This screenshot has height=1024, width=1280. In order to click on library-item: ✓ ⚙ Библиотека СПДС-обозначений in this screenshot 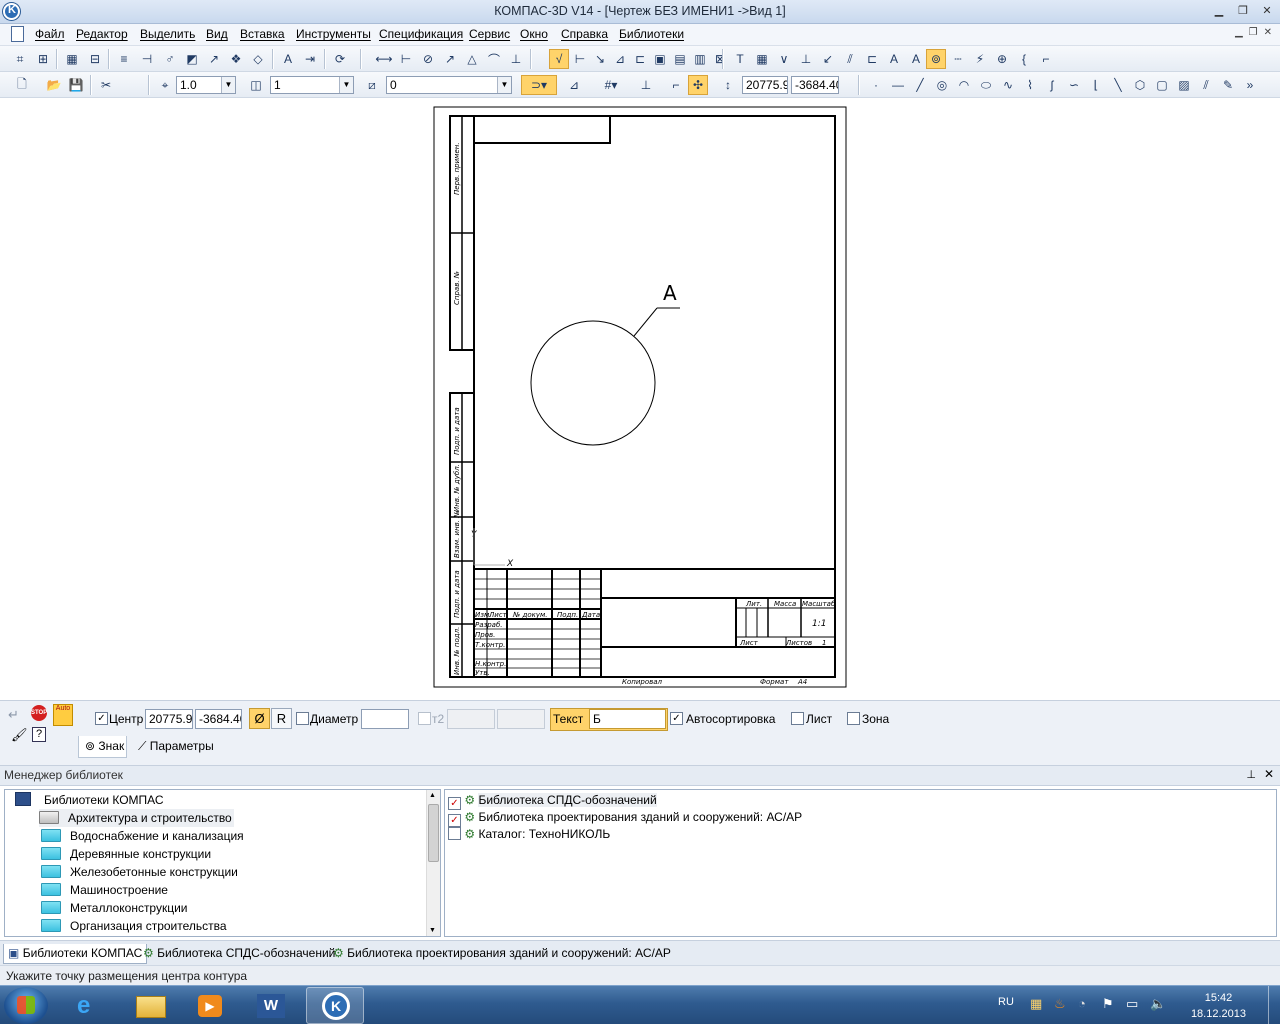, I will do `click(552, 800)`.